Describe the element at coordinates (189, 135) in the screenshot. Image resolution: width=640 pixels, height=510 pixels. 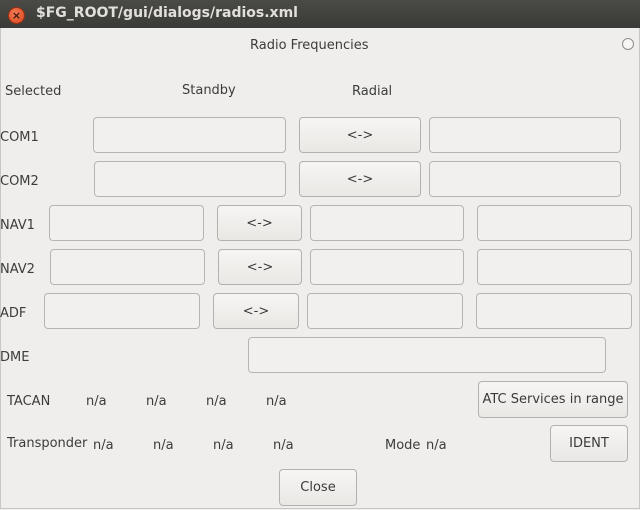
I see `com1-selected-field` at that location.